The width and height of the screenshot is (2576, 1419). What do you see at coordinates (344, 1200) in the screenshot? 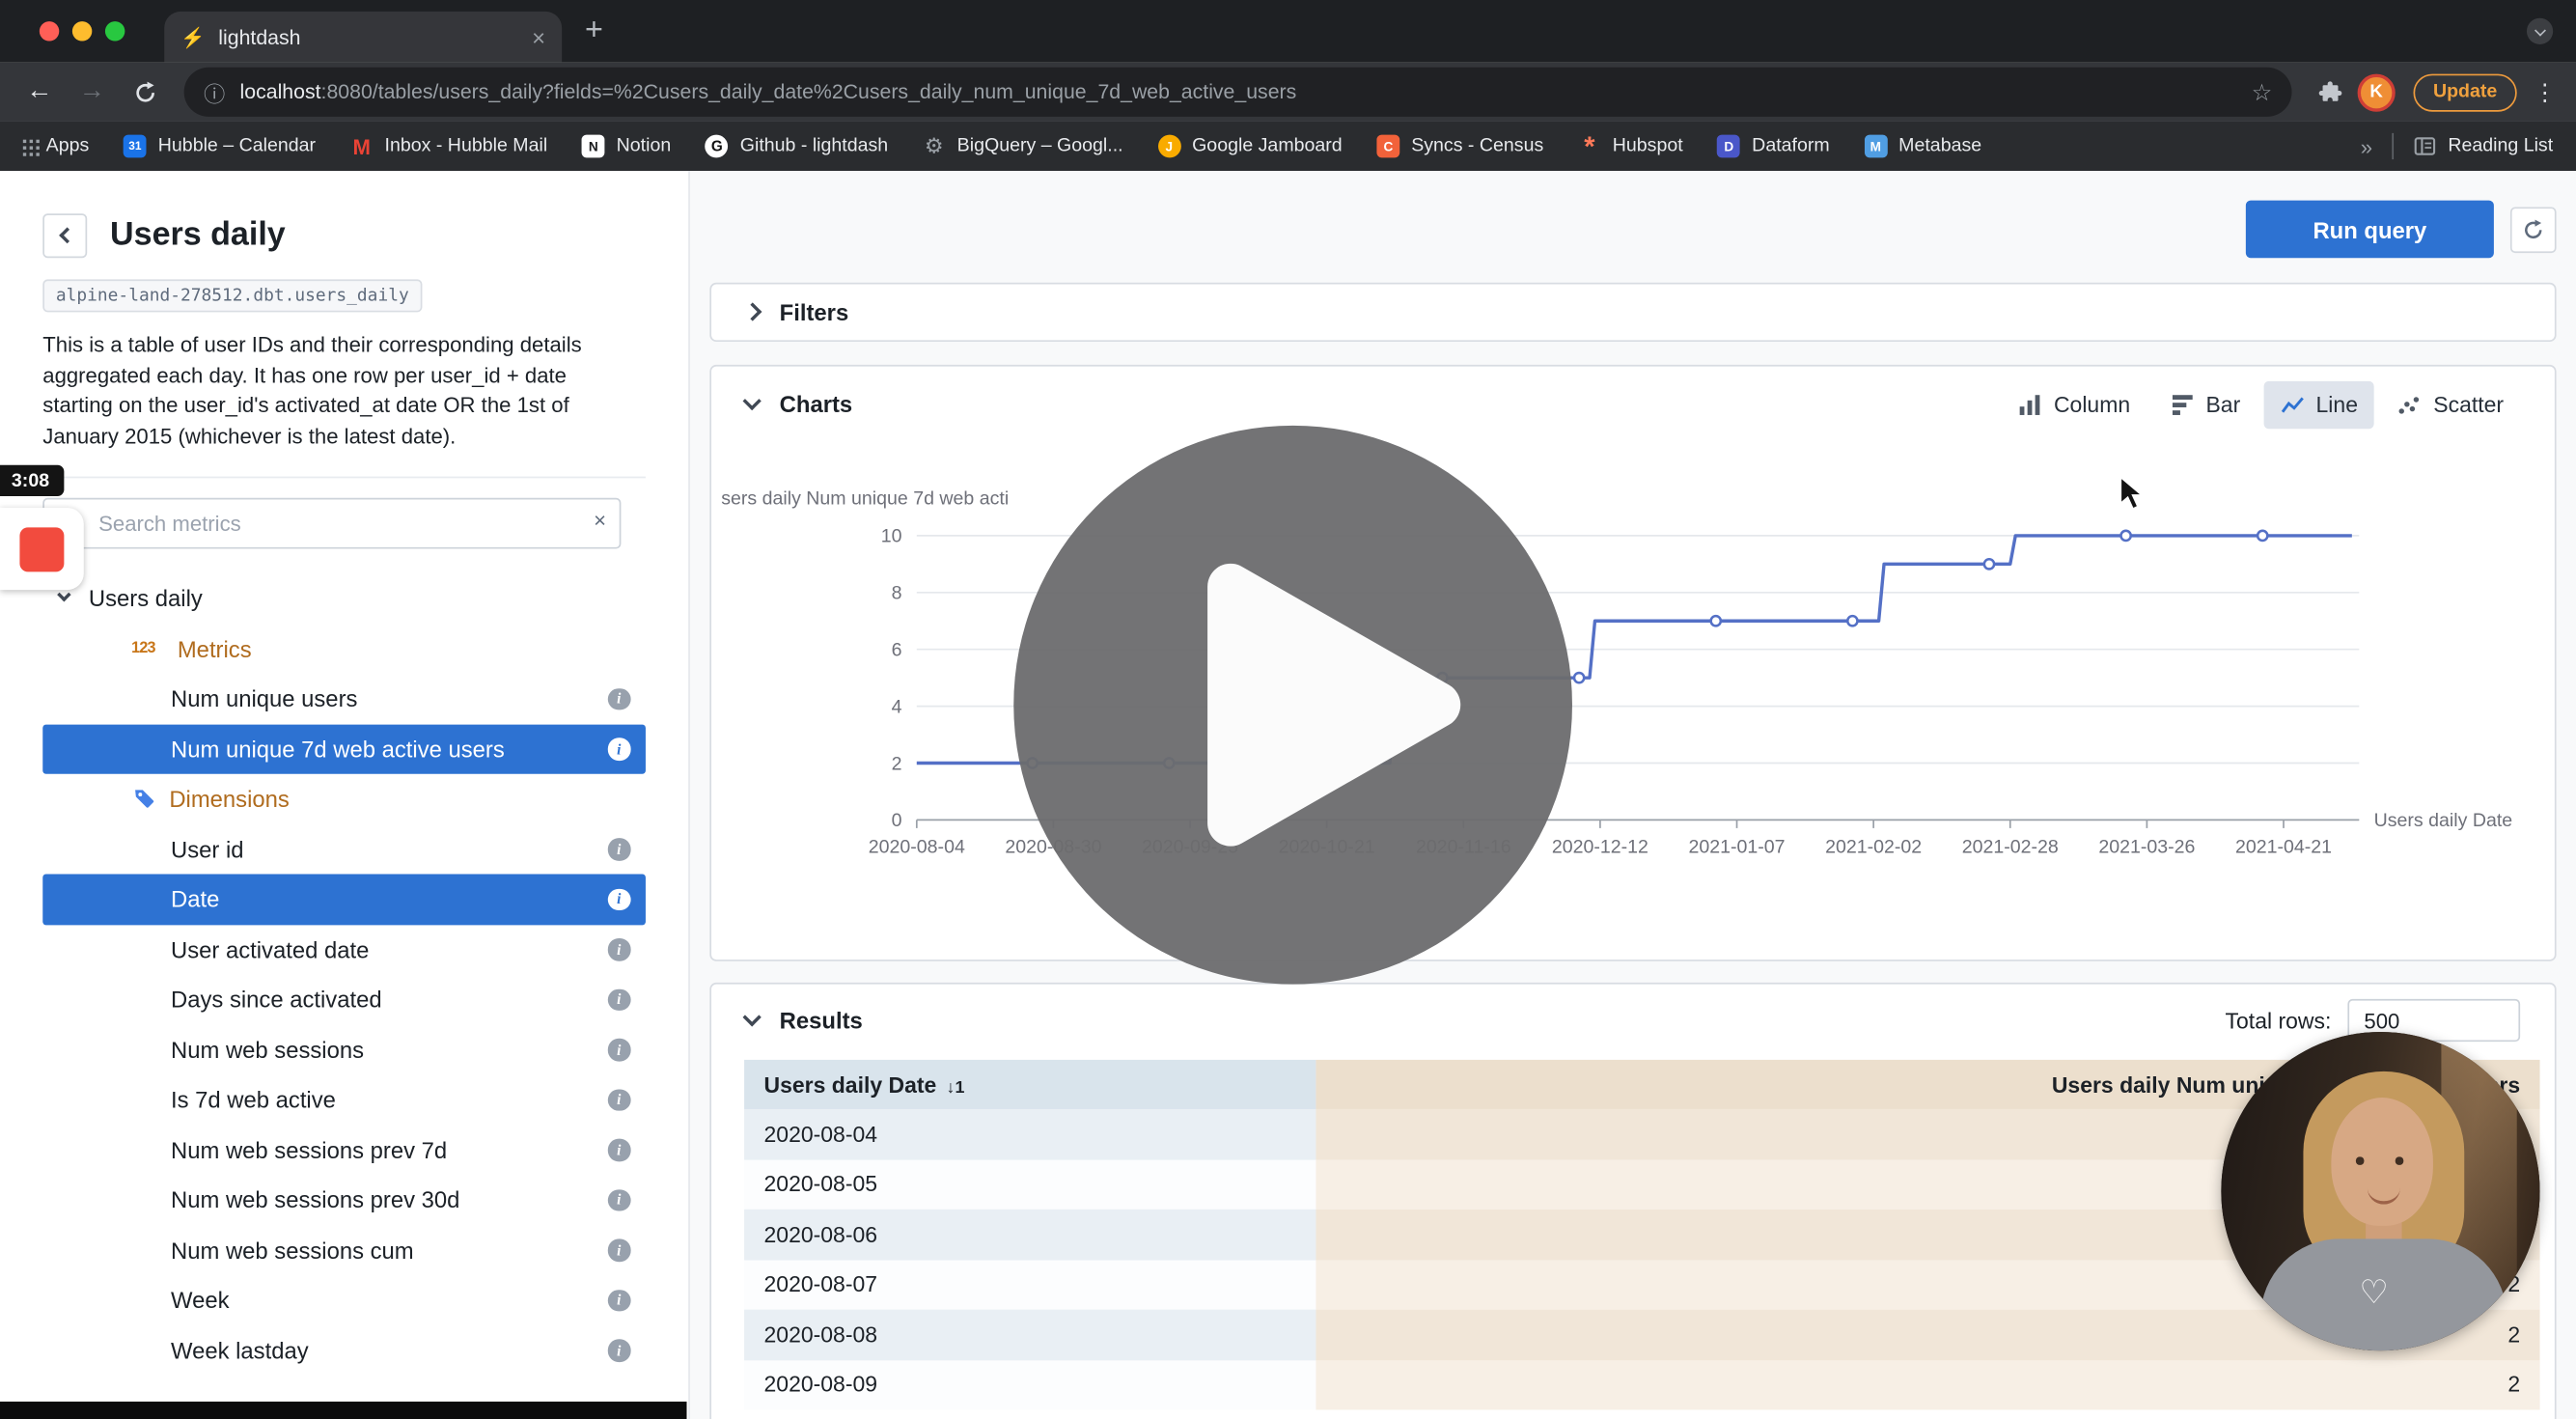
I see `dimension-item: Num web sessions prev 30d i` at bounding box center [344, 1200].